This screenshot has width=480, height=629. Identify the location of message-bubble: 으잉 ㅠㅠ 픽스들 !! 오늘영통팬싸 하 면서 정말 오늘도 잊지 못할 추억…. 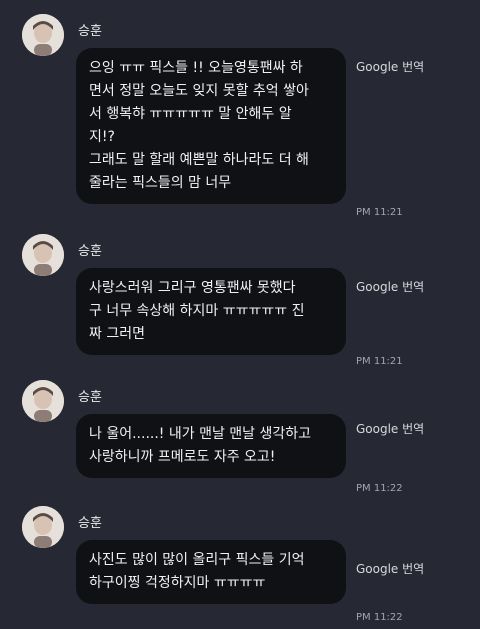
(211, 126).